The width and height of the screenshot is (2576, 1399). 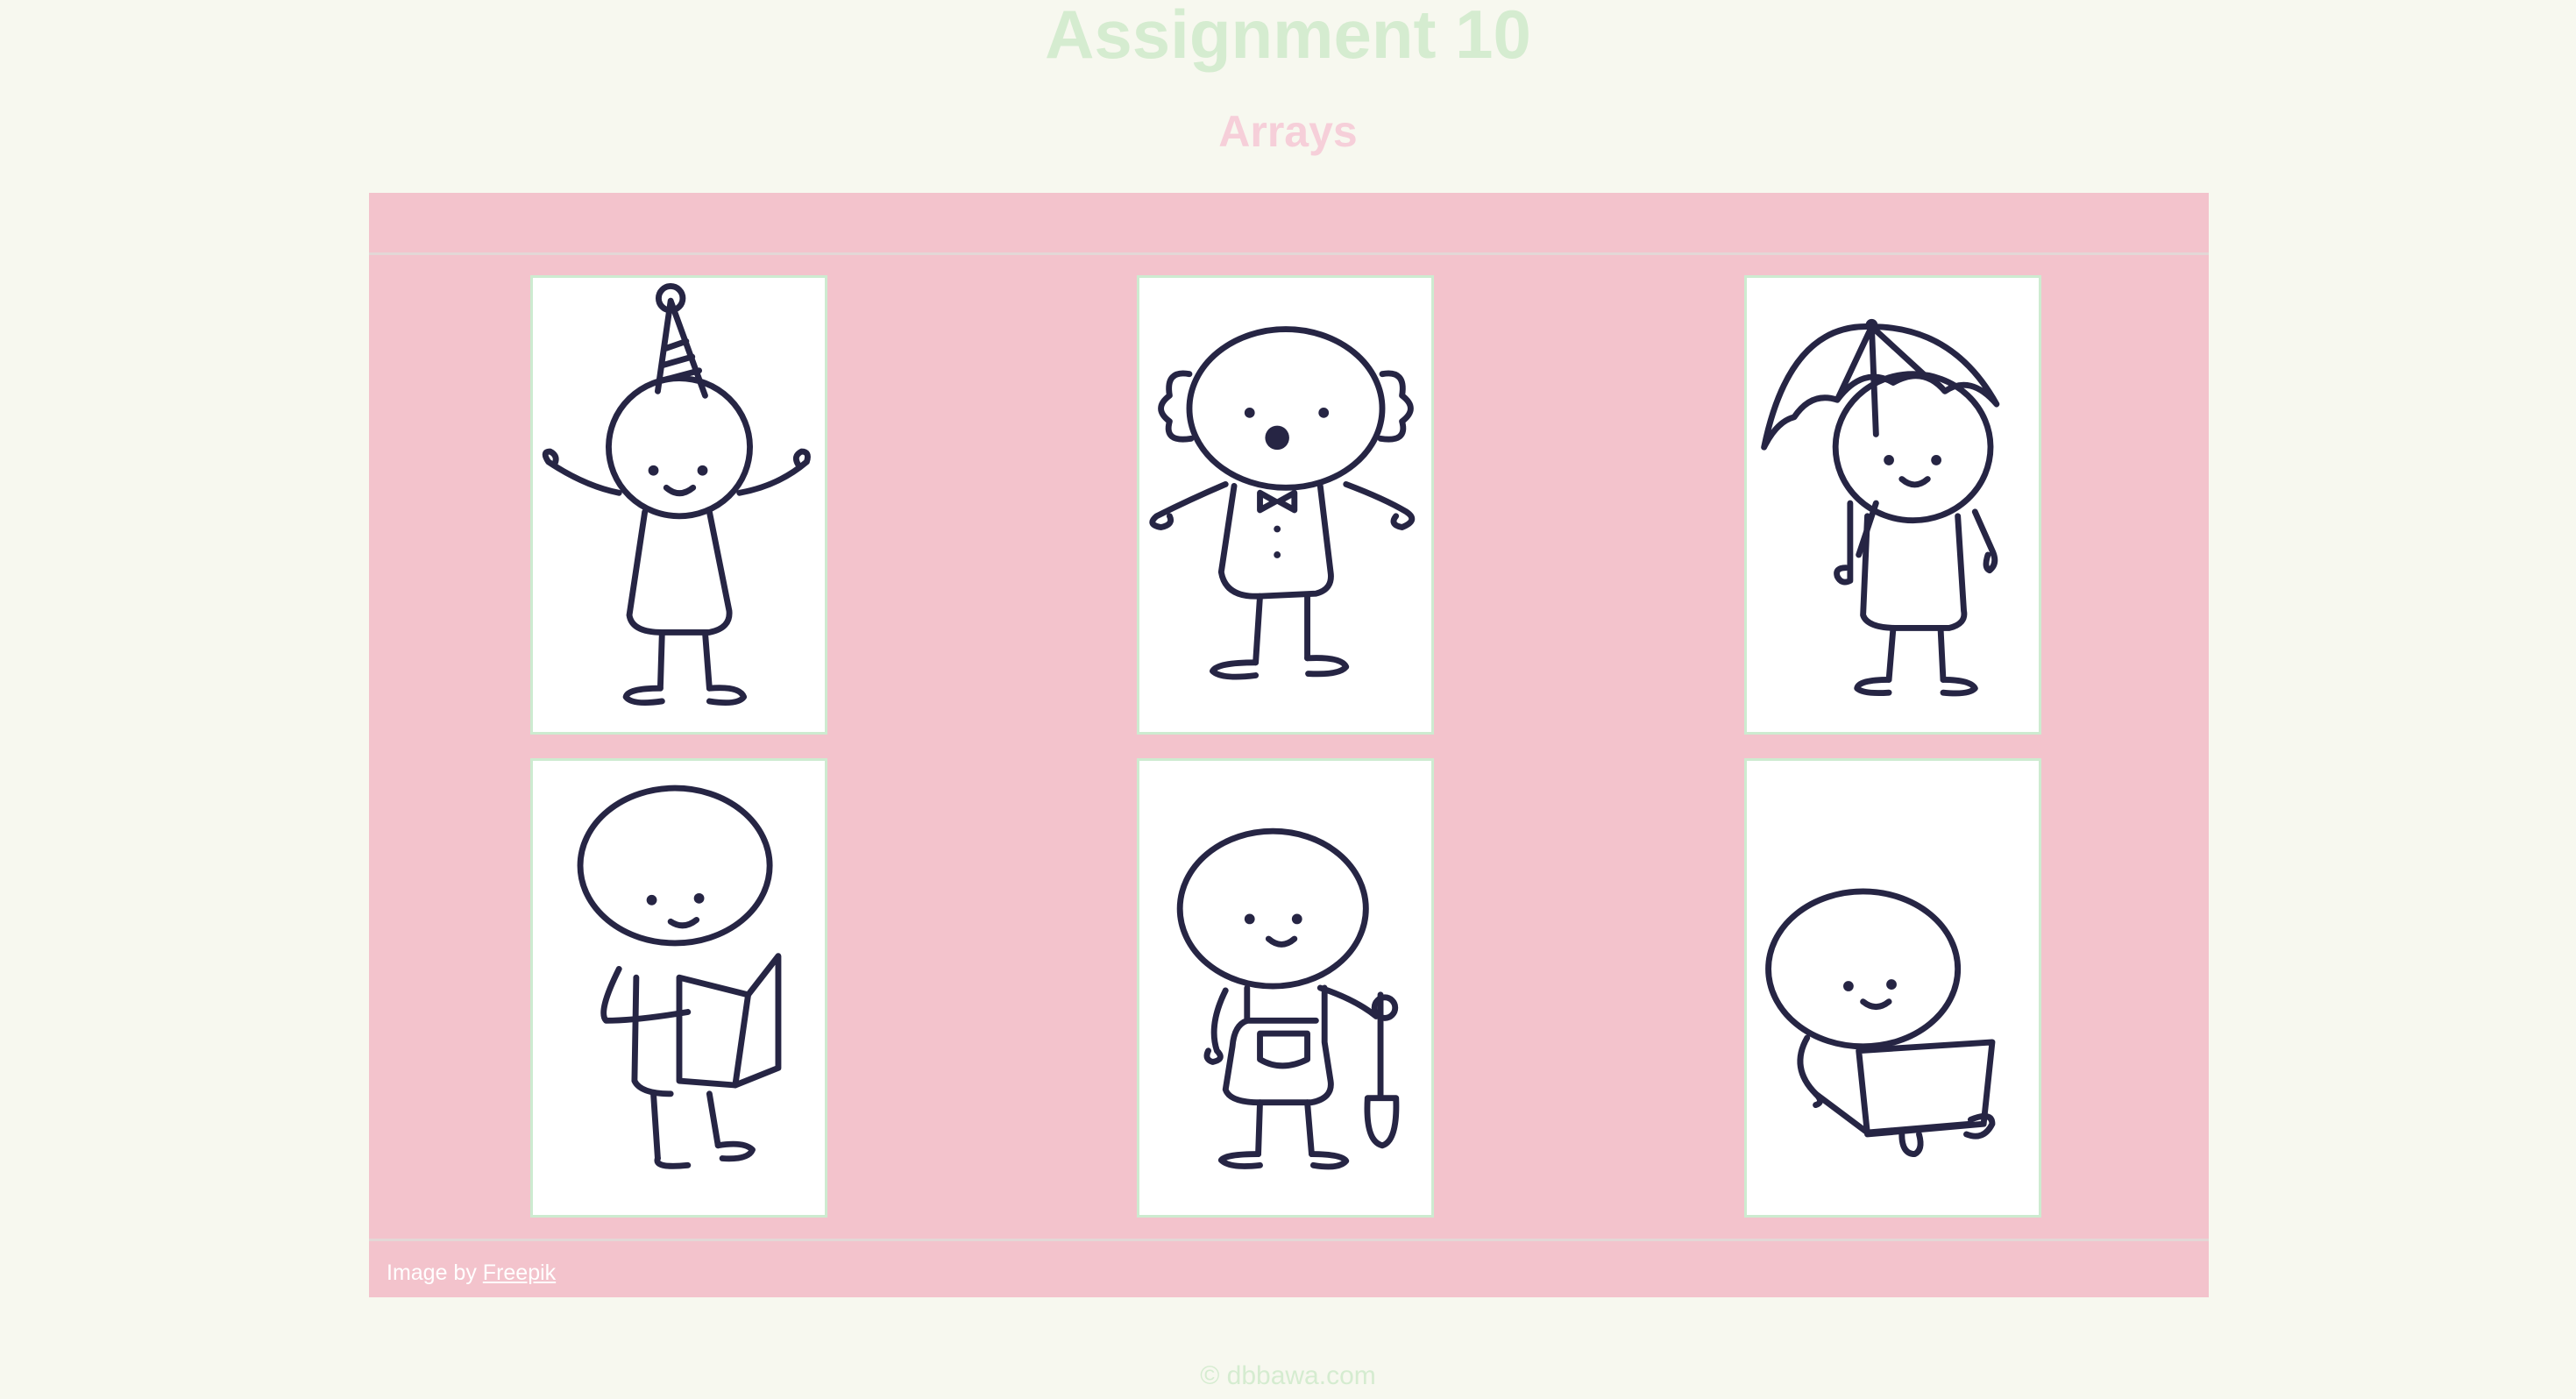 I want to click on gallery-image-clown, so click(x=1285, y=505).